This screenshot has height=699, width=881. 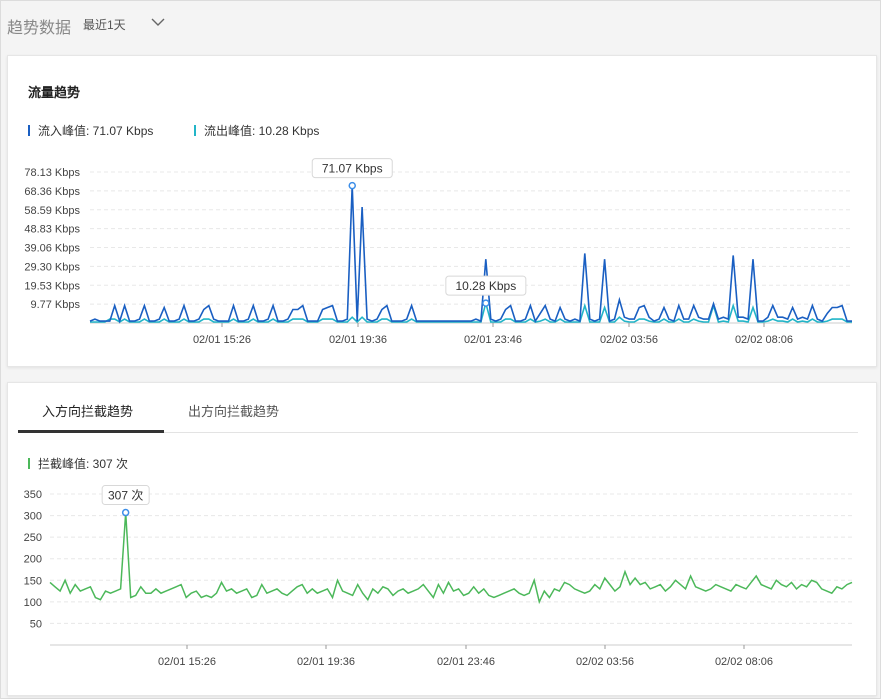 What do you see at coordinates (485, 286) in the screenshot?
I see `outbound-peak-tooltip-text: 10.28 Kbps` at bounding box center [485, 286].